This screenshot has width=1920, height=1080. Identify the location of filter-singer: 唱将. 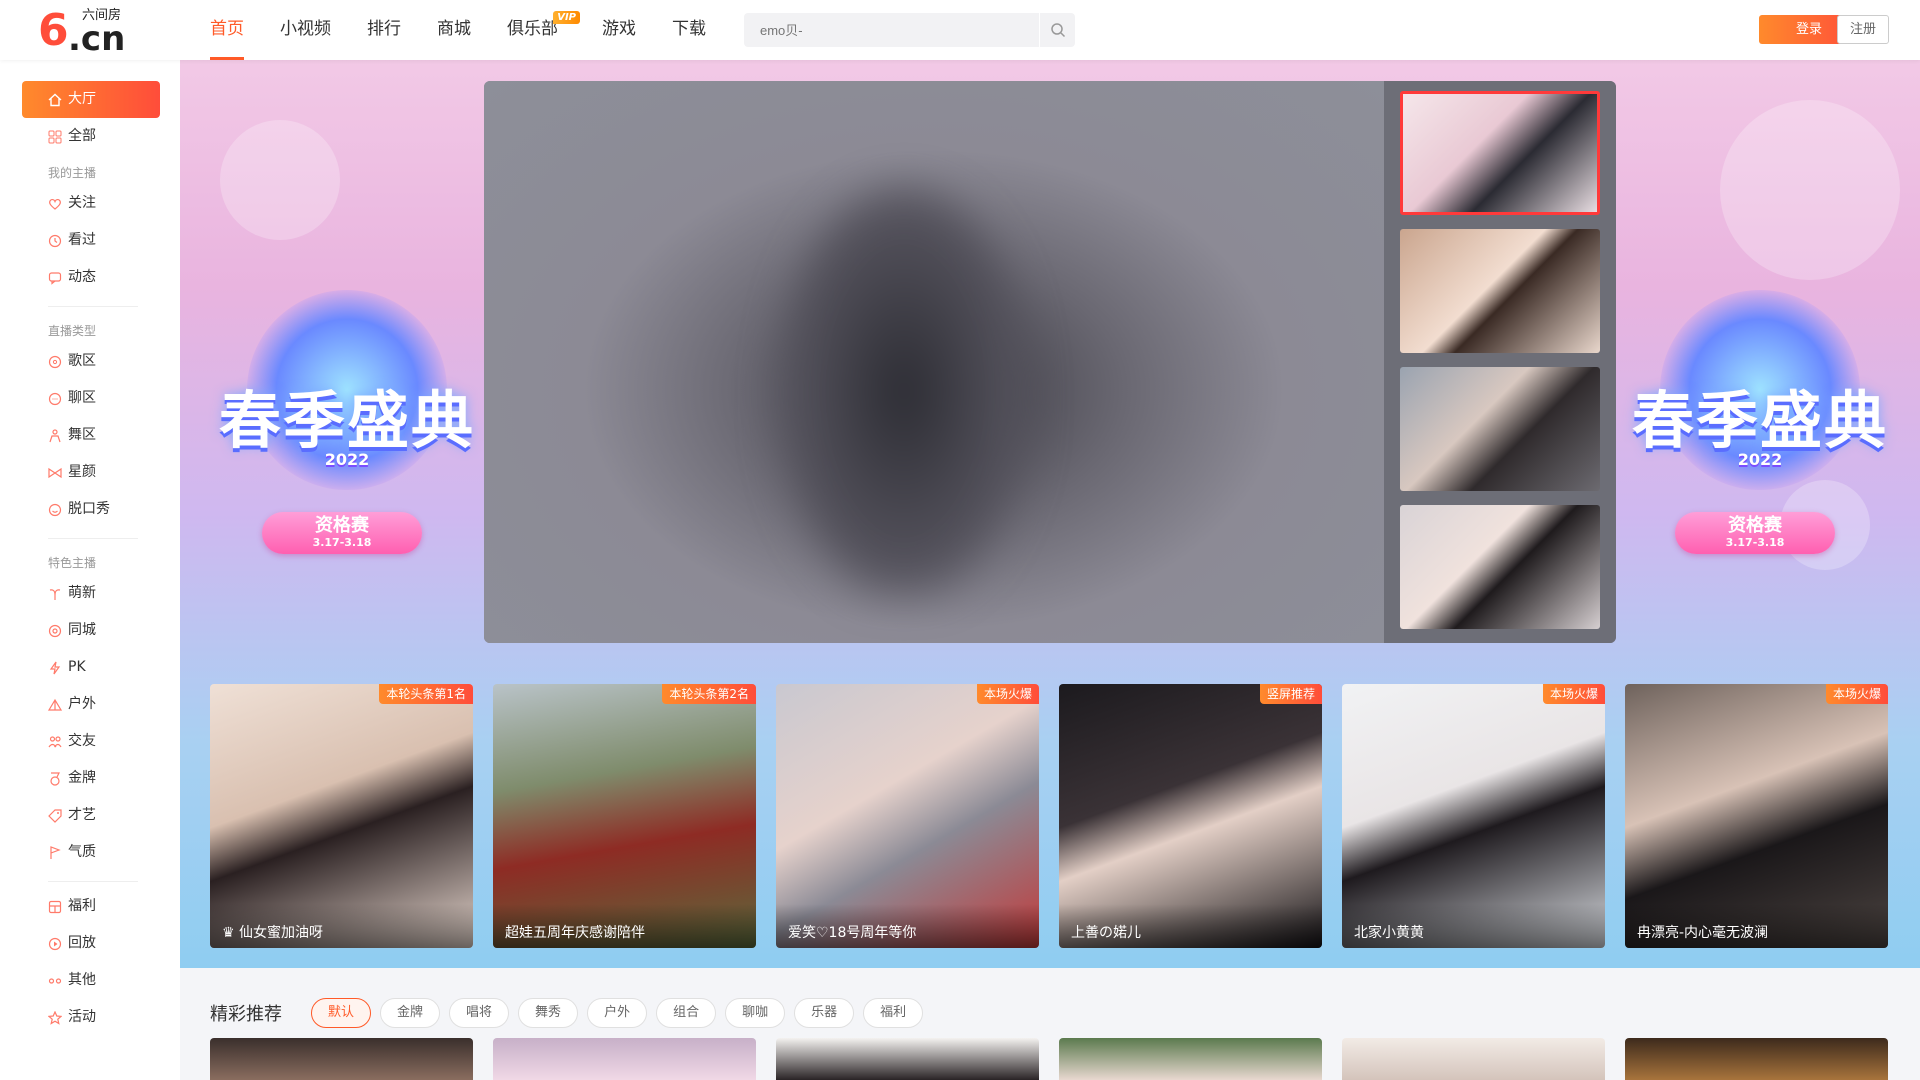
(479, 1013).